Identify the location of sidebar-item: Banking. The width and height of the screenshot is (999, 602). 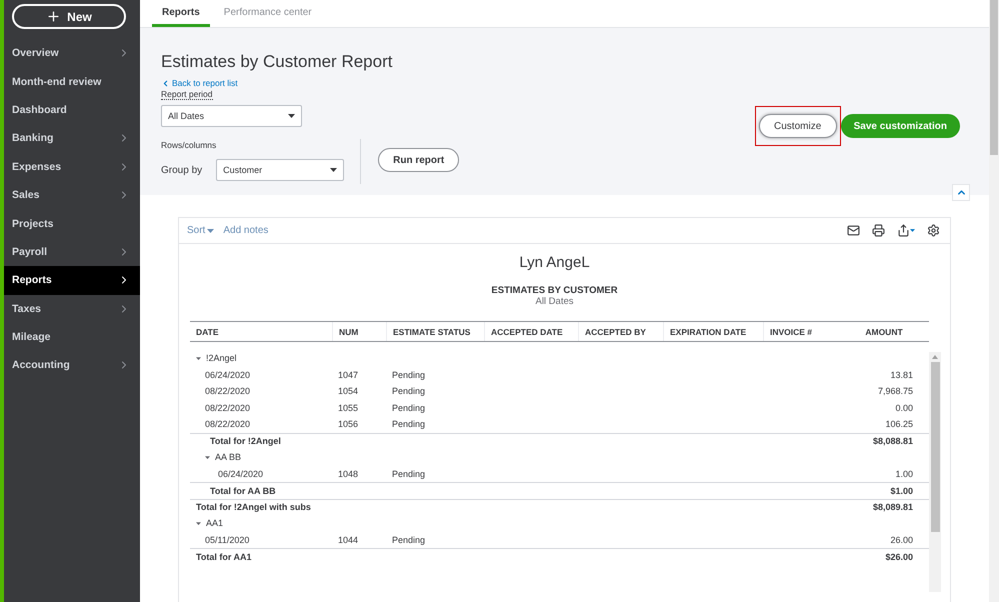
(72, 138).